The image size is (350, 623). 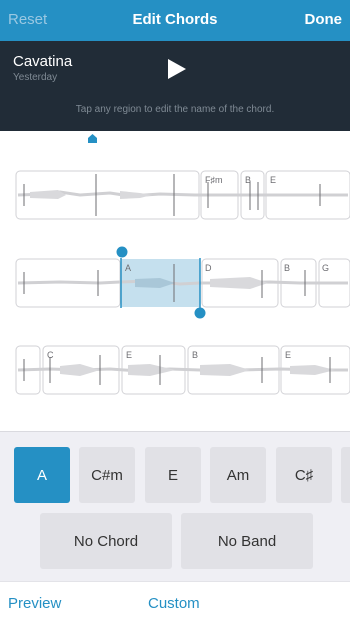 I want to click on chord-option-a: A, so click(x=42, y=475).